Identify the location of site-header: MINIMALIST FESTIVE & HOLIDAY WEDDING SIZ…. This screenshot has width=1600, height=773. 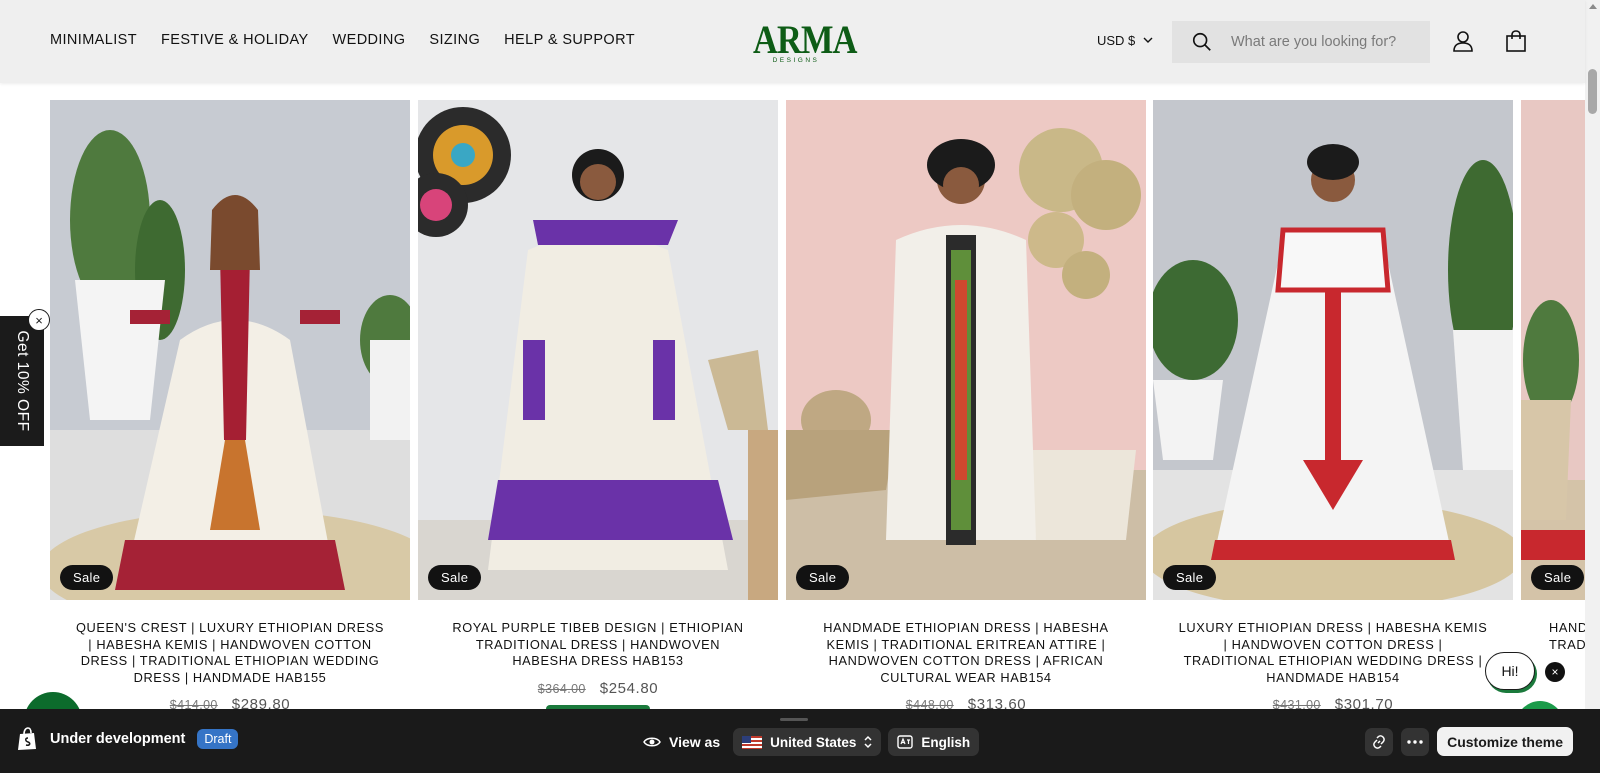
(792, 41).